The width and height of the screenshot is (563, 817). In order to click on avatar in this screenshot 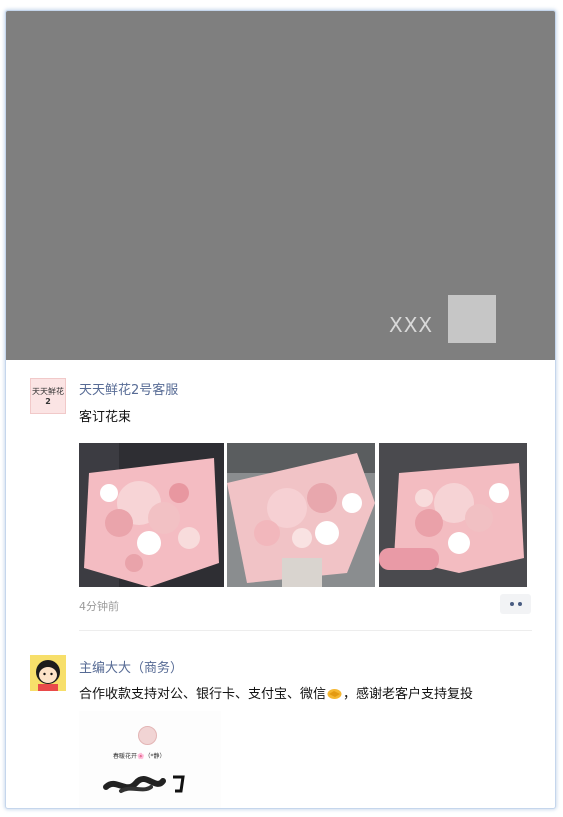, I will do `click(48, 673)`.